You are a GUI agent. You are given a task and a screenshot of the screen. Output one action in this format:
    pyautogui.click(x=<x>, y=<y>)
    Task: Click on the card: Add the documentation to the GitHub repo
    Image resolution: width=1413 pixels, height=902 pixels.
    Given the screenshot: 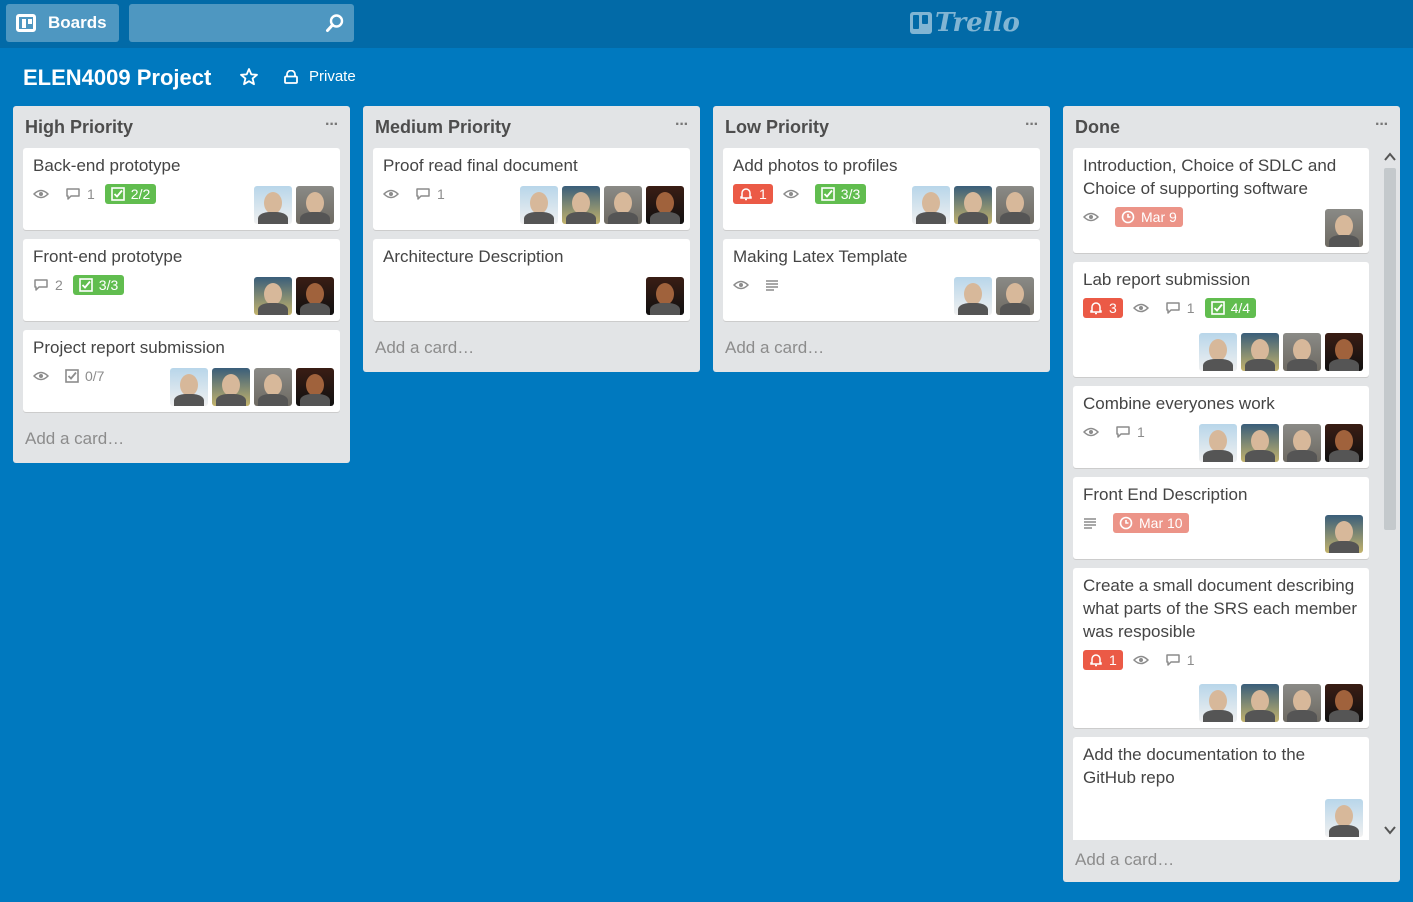 What is the action you would take?
    pyautogui.click(x=1221, y=788)
    